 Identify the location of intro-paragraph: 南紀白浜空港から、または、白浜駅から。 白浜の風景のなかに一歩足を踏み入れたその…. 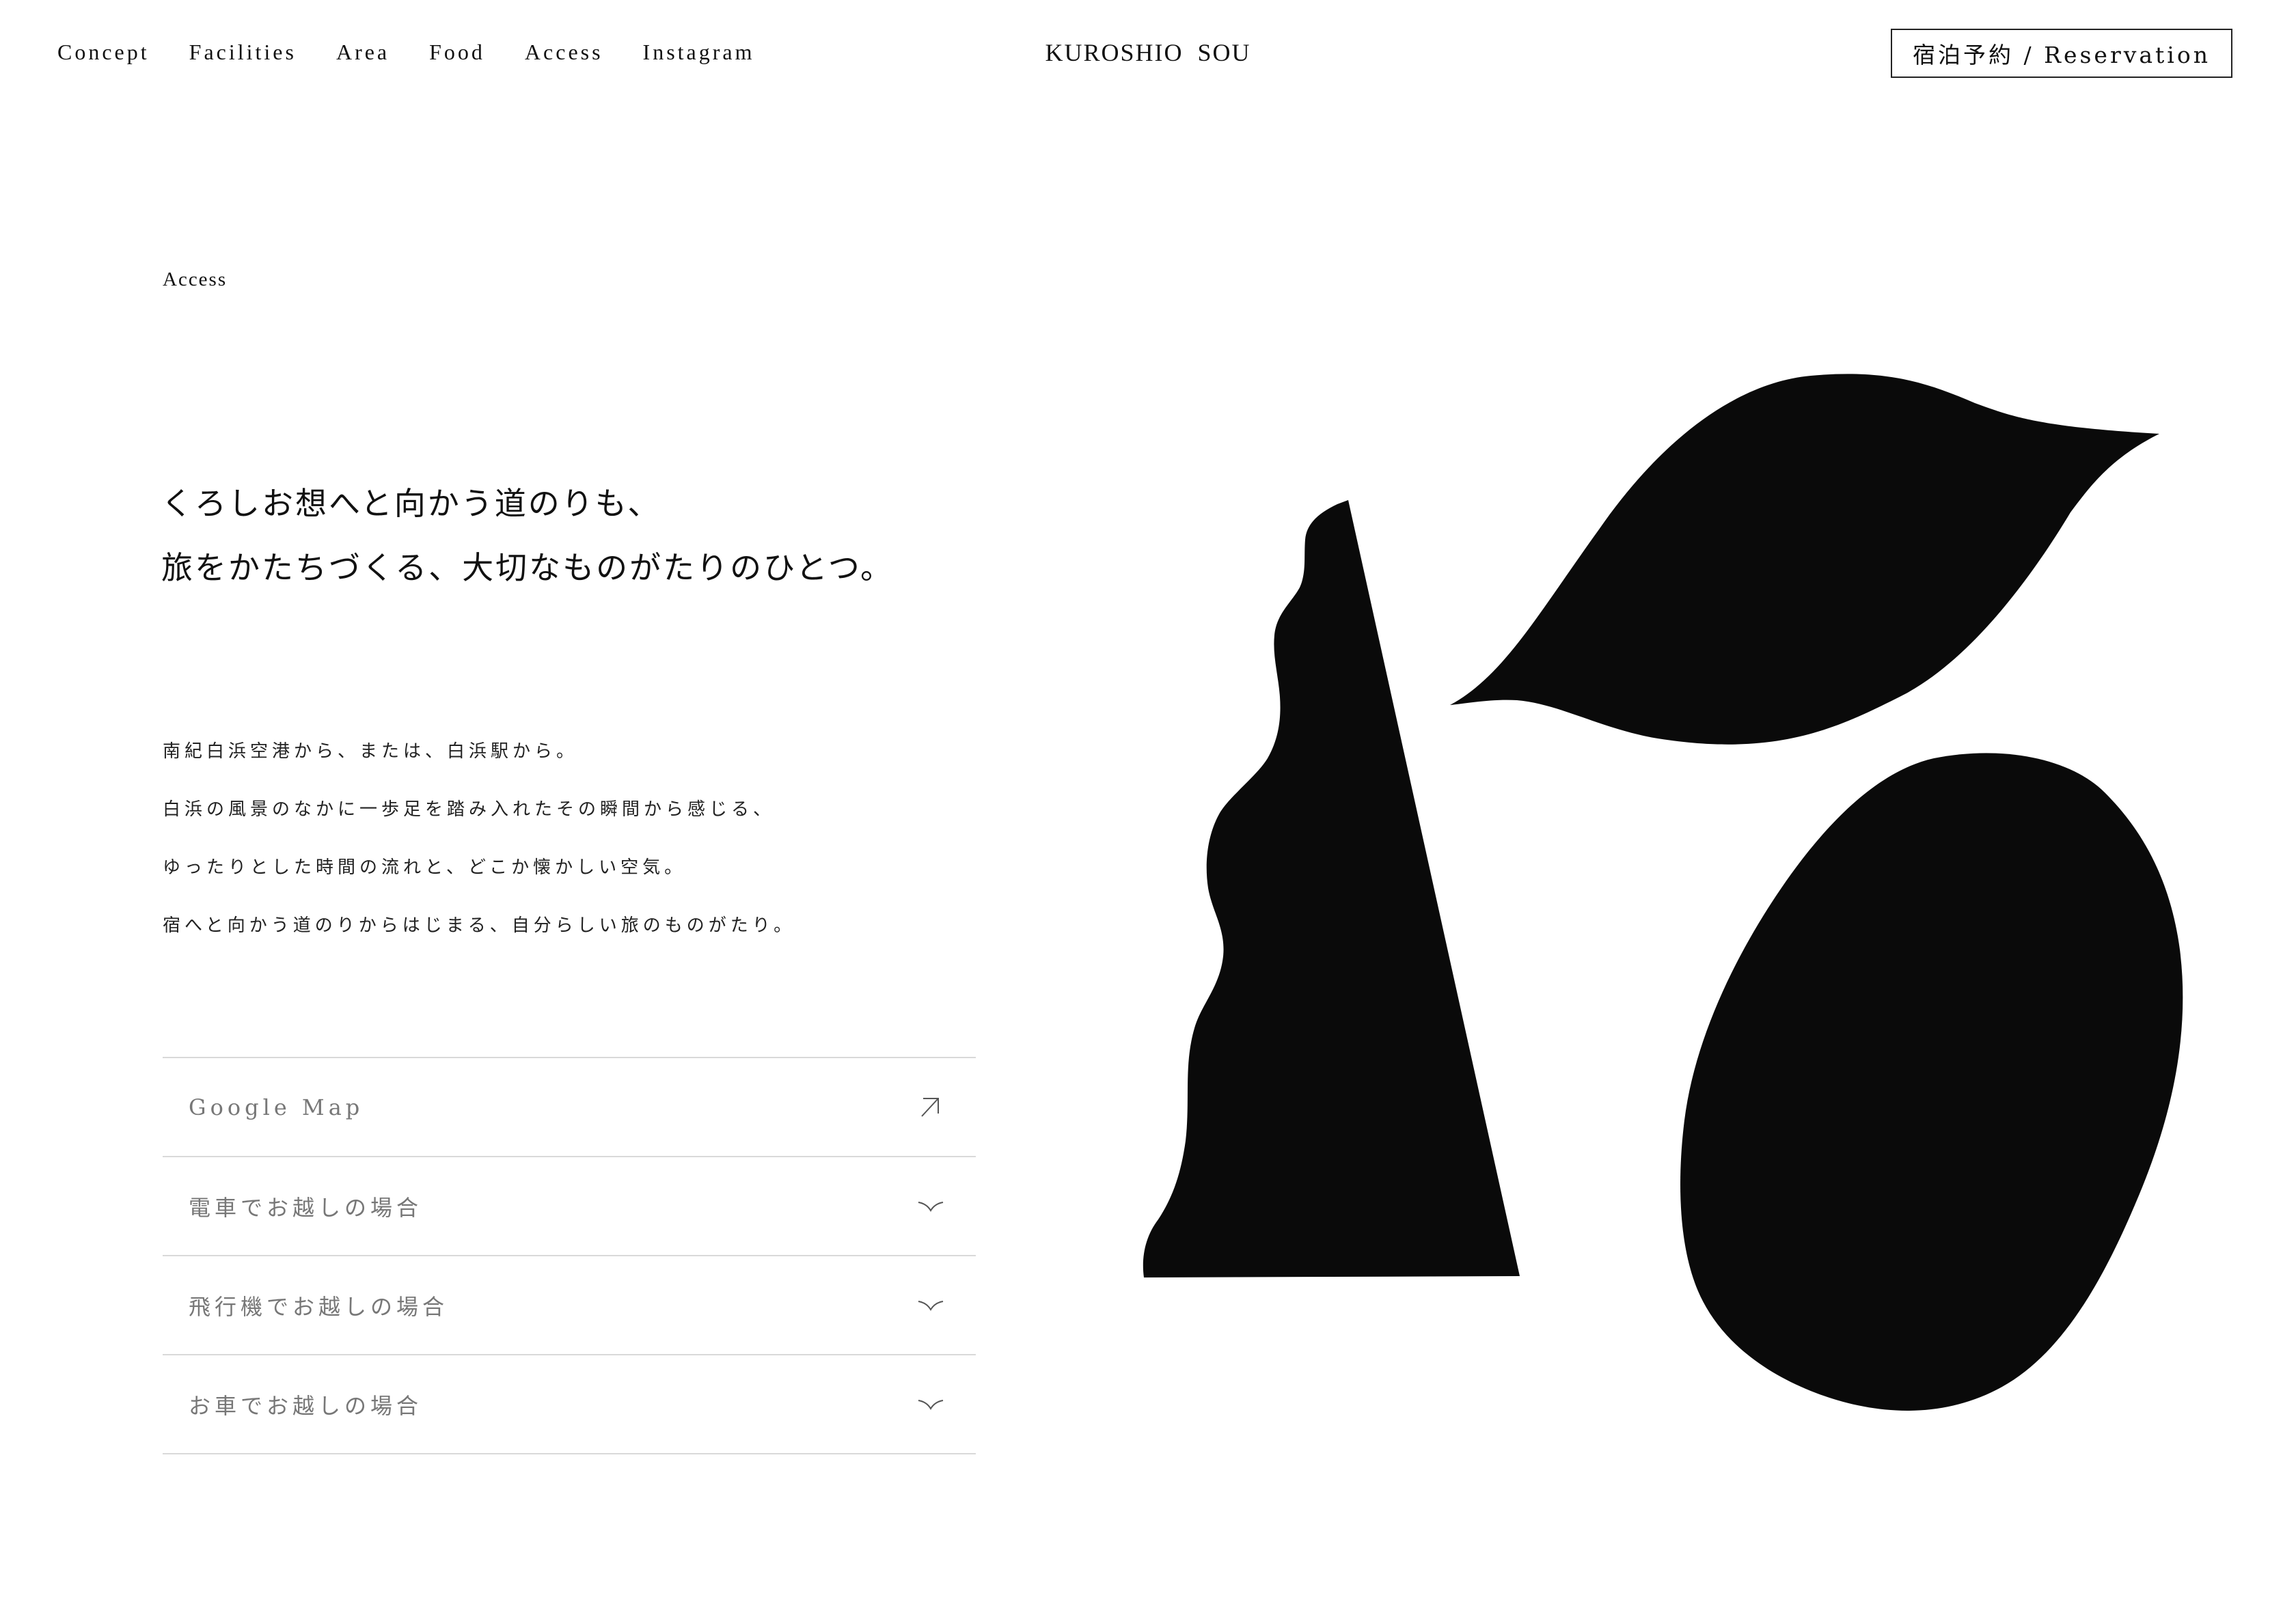
(607, 839).